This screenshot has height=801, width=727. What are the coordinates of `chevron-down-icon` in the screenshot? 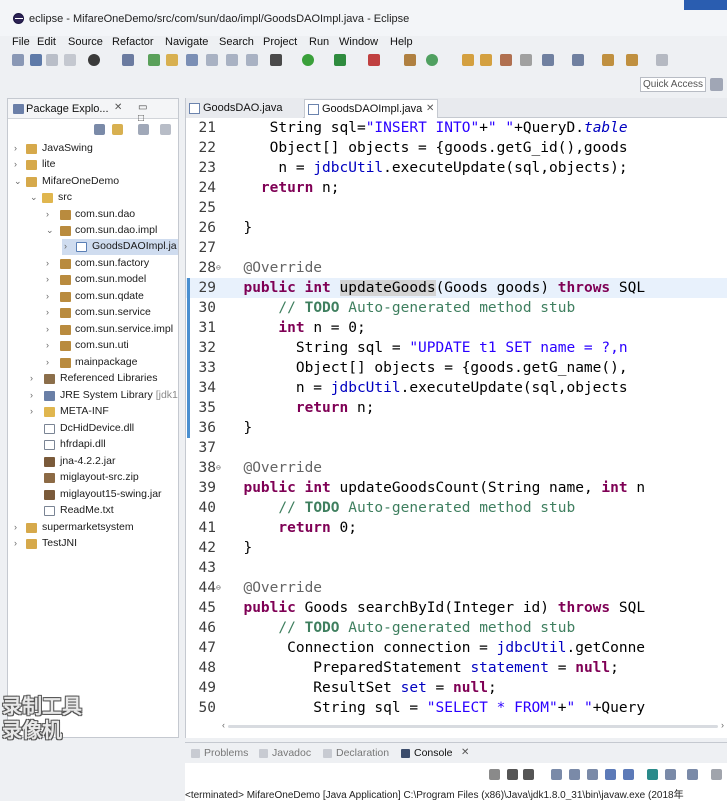 It's located at (165, 129).